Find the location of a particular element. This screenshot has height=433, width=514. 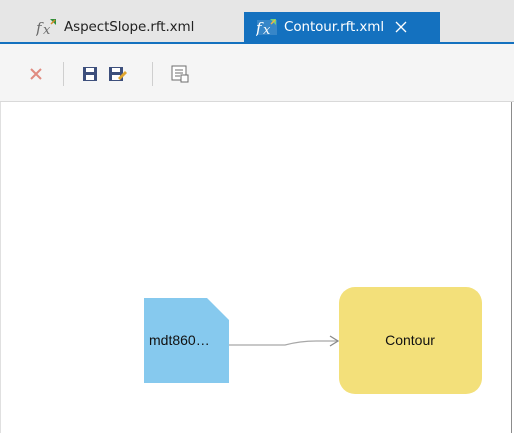

tab-label: Contour.rft.xml is located at coordinates (334, 27).